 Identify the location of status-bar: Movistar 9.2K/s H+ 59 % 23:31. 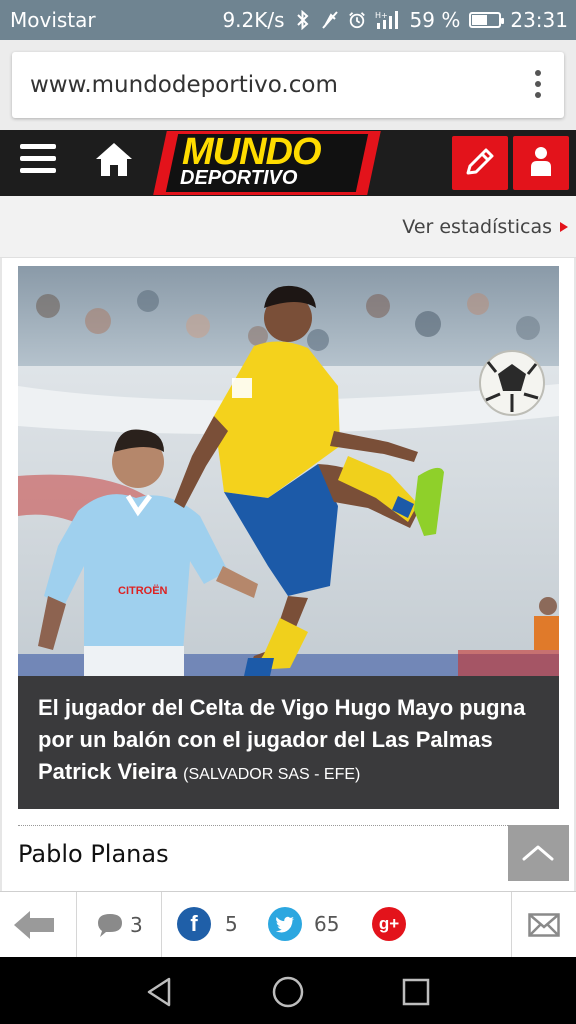
(288, 20).